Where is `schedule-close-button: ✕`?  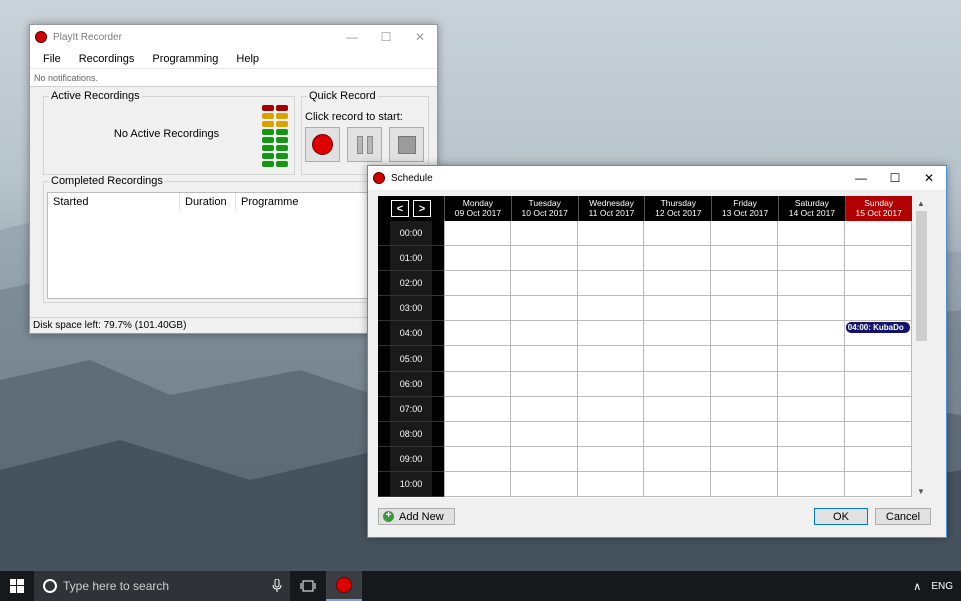 schedule-close-button: ✕ is located at coordinates (929, 178).